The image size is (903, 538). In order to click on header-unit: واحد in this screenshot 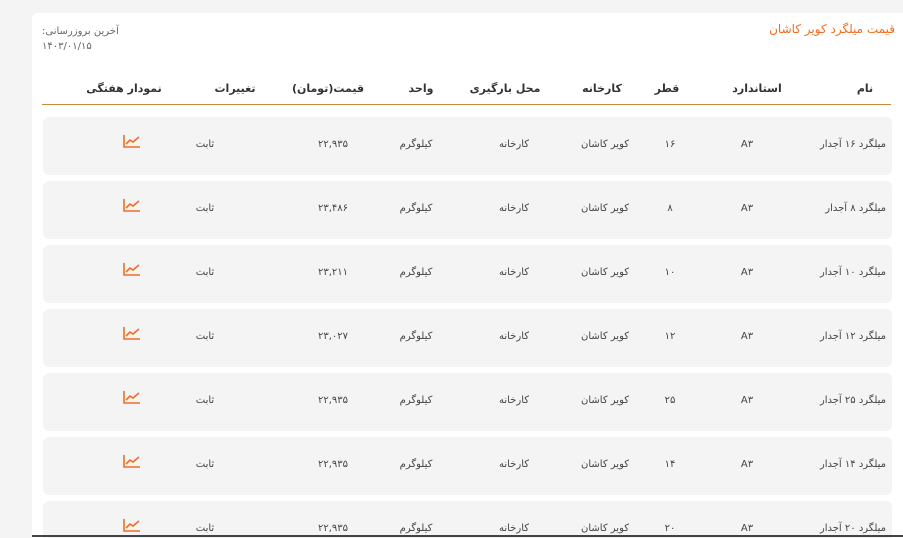, I will do `click(421, 88)`.